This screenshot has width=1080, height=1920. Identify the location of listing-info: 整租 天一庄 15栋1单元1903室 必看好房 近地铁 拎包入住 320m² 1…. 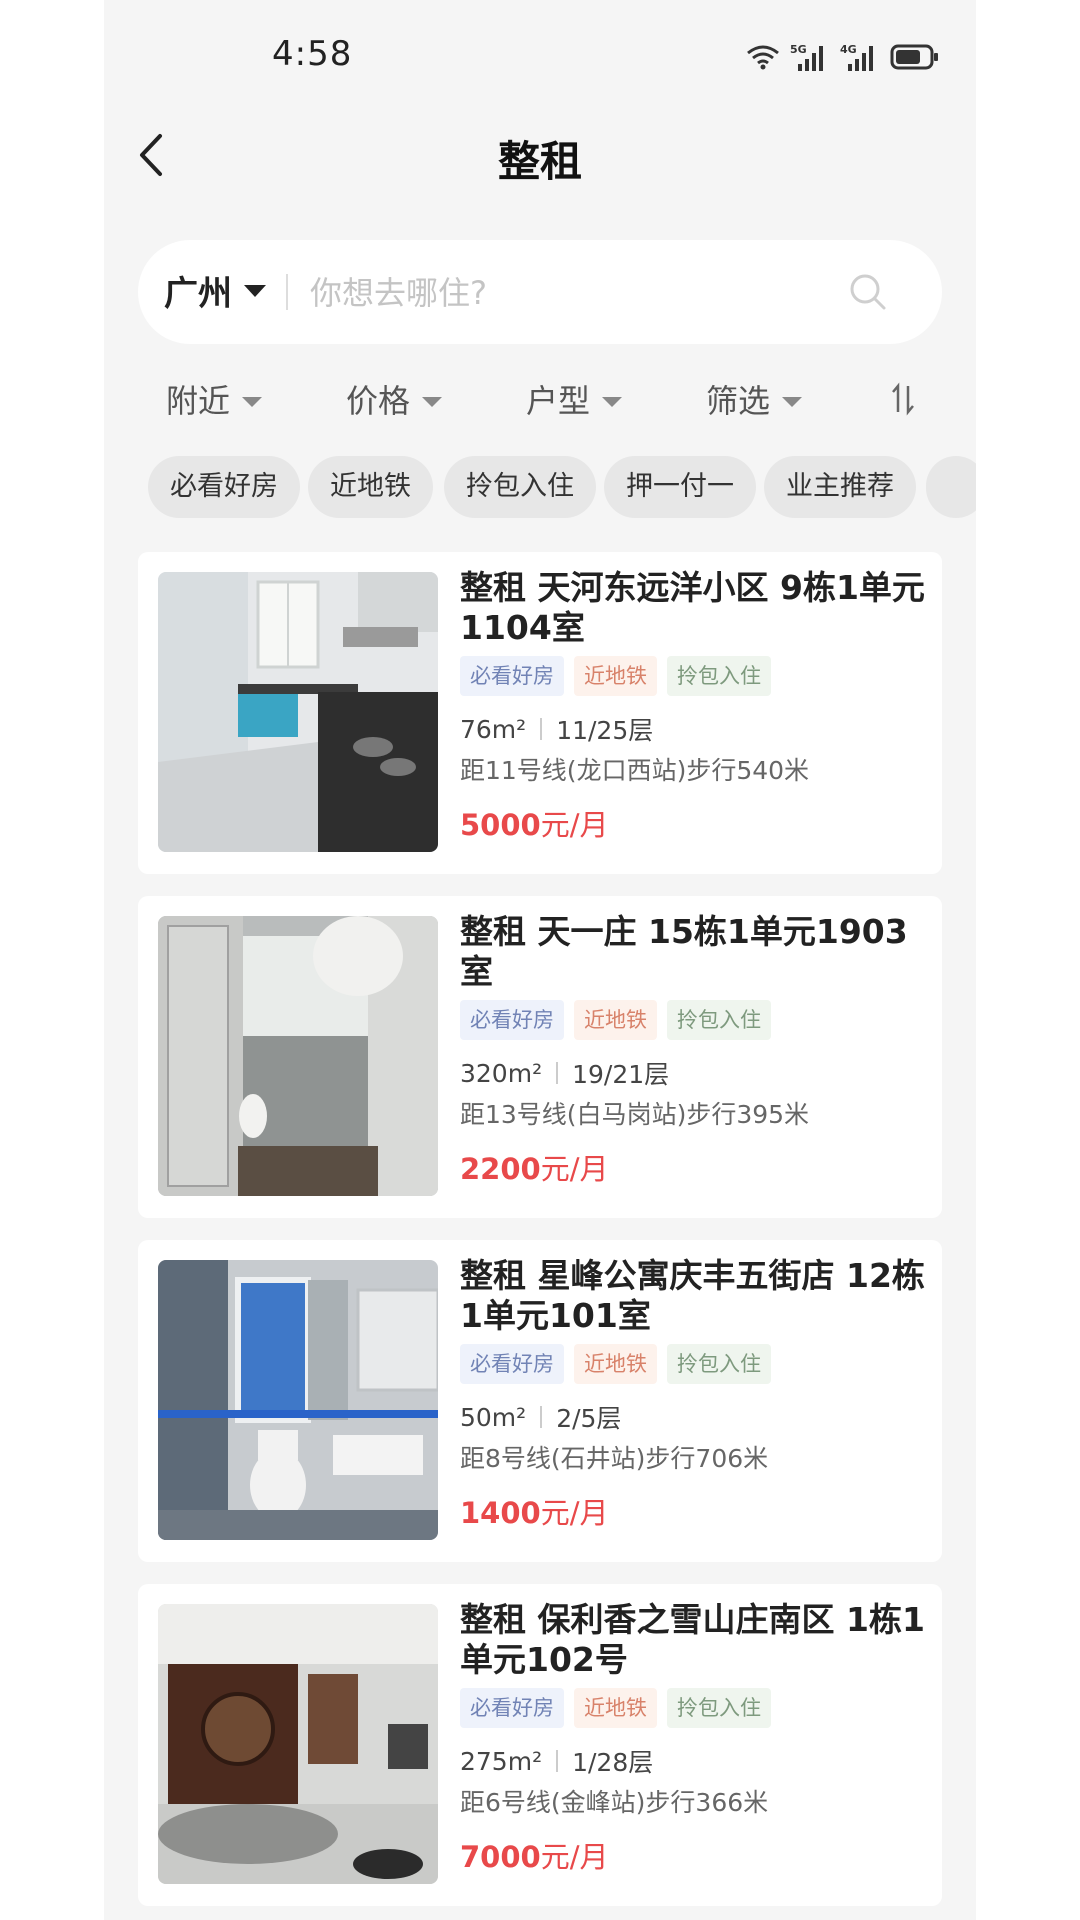
(695, 1049).